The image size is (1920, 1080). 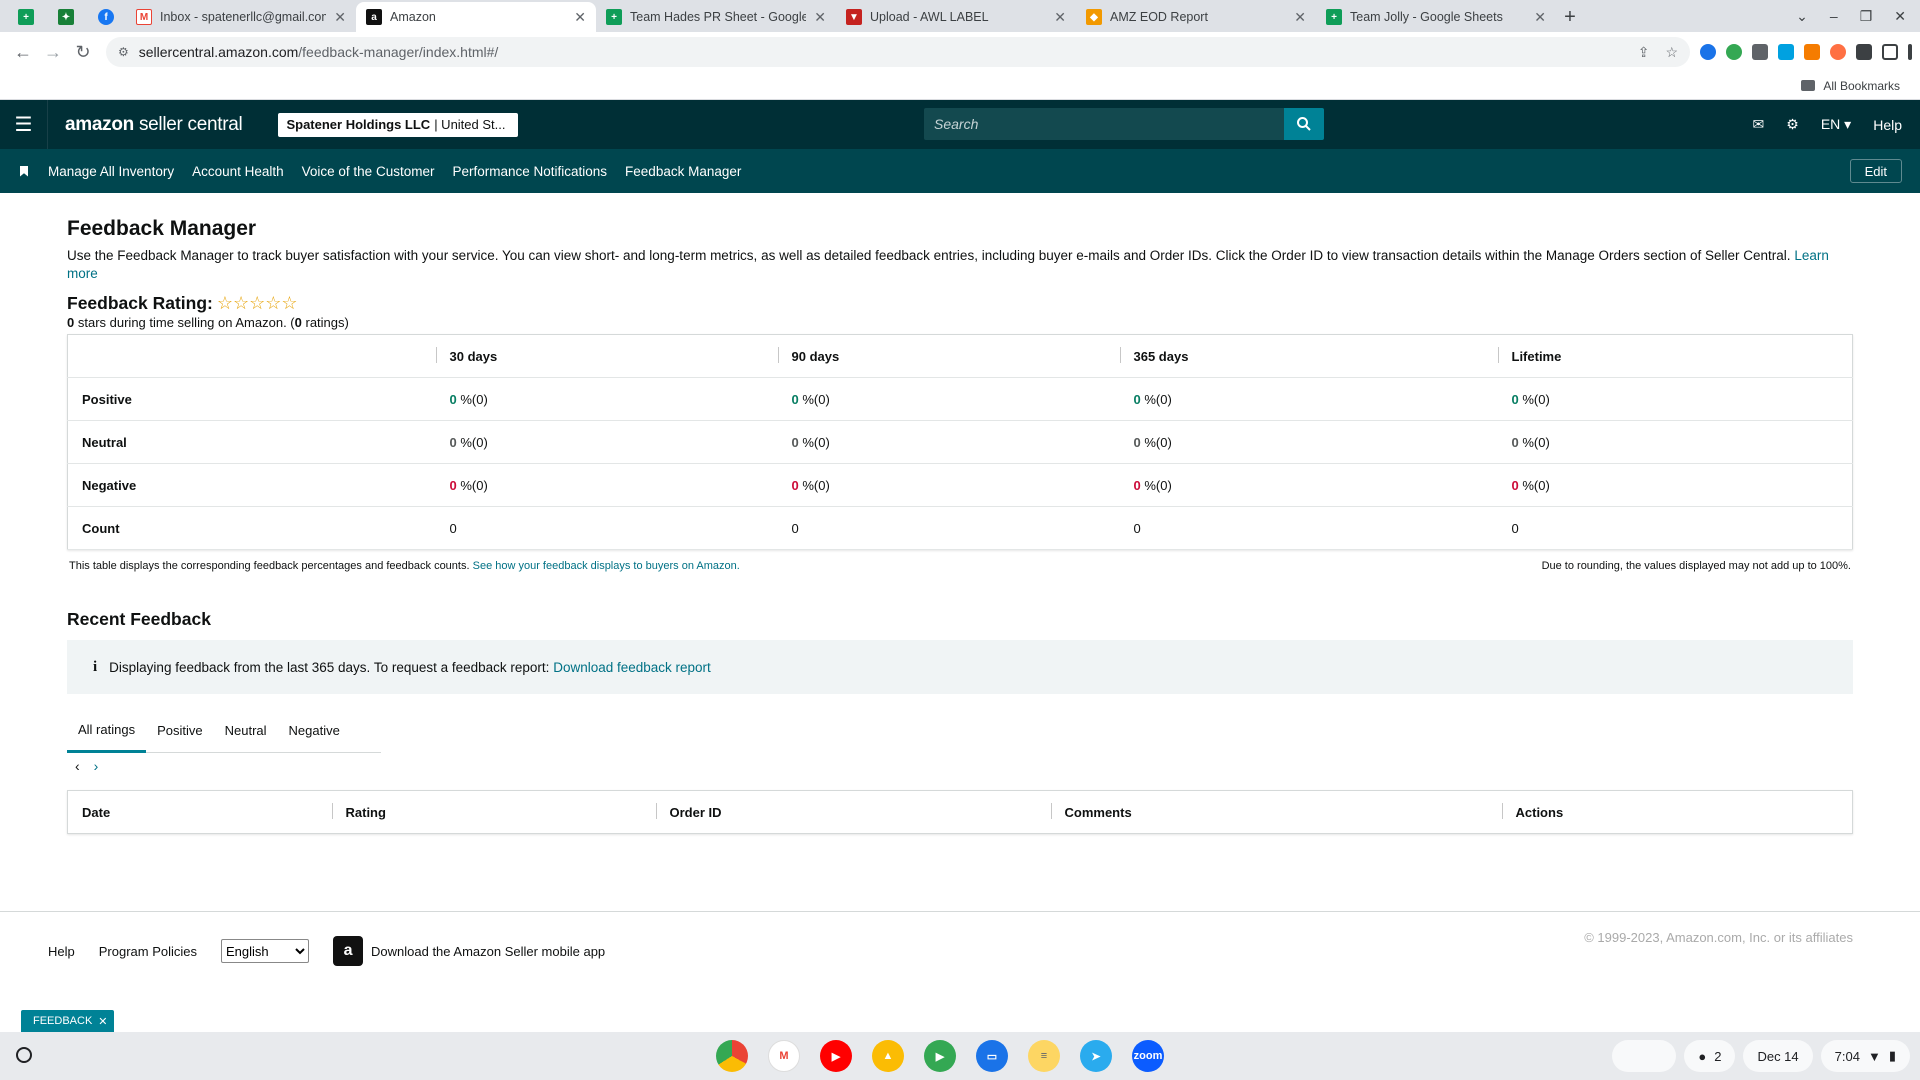 What do you see at coordinates (96, 766) in the screenshot?
I see `next-page-icon: ›` at bounding box center [96, 766].